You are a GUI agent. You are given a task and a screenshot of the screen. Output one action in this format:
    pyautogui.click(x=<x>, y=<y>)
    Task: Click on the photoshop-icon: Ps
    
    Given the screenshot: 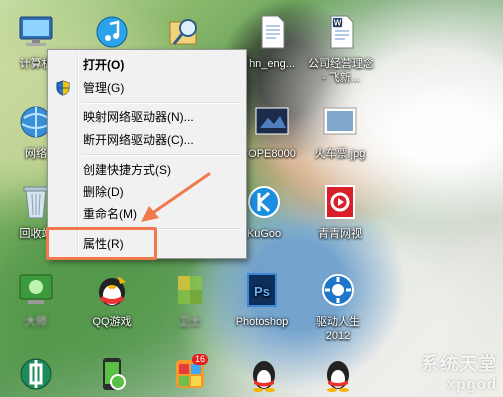 What is the action you would take?
    pyautogui.click(x=262, y=292)
    